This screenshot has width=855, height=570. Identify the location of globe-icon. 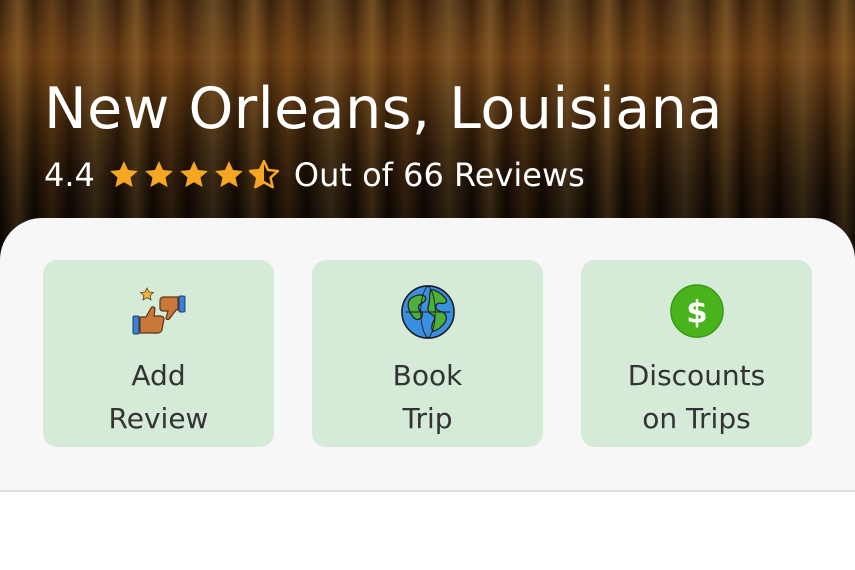
(428, 312).